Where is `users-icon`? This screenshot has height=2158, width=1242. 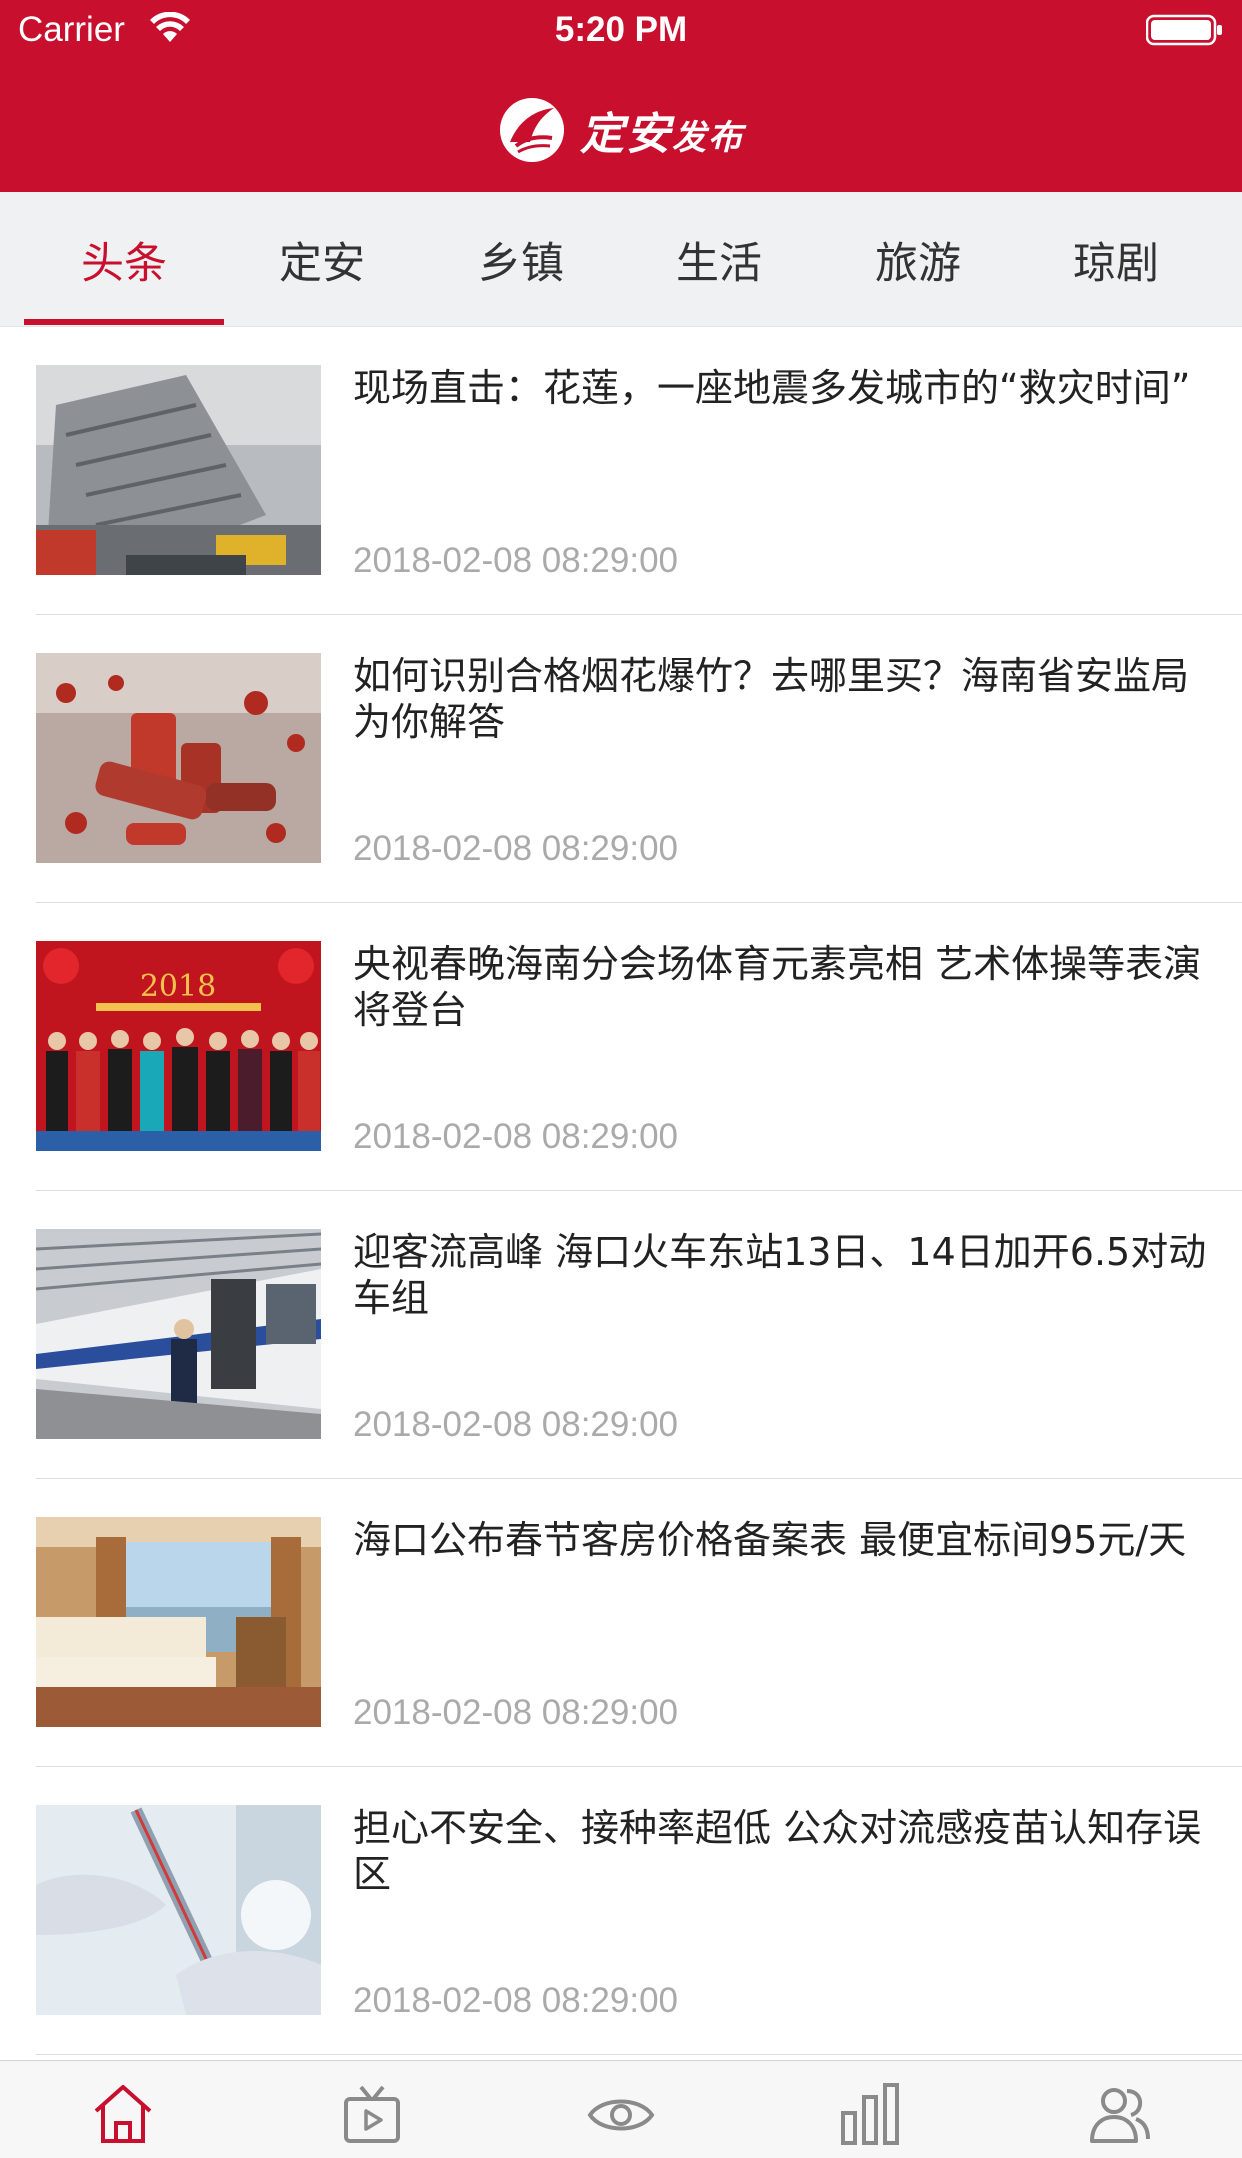
users-icon is located at coordinates (1120, 2115).